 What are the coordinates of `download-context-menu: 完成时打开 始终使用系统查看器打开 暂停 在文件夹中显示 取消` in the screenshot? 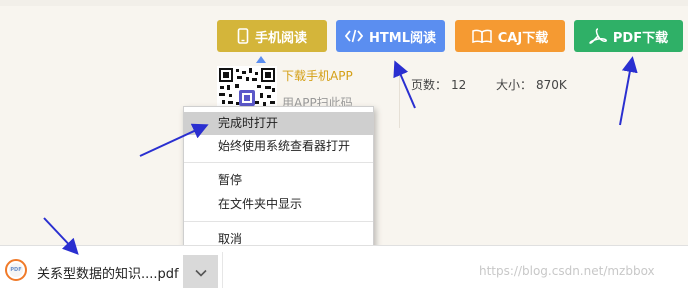 It's located at (278, 180).